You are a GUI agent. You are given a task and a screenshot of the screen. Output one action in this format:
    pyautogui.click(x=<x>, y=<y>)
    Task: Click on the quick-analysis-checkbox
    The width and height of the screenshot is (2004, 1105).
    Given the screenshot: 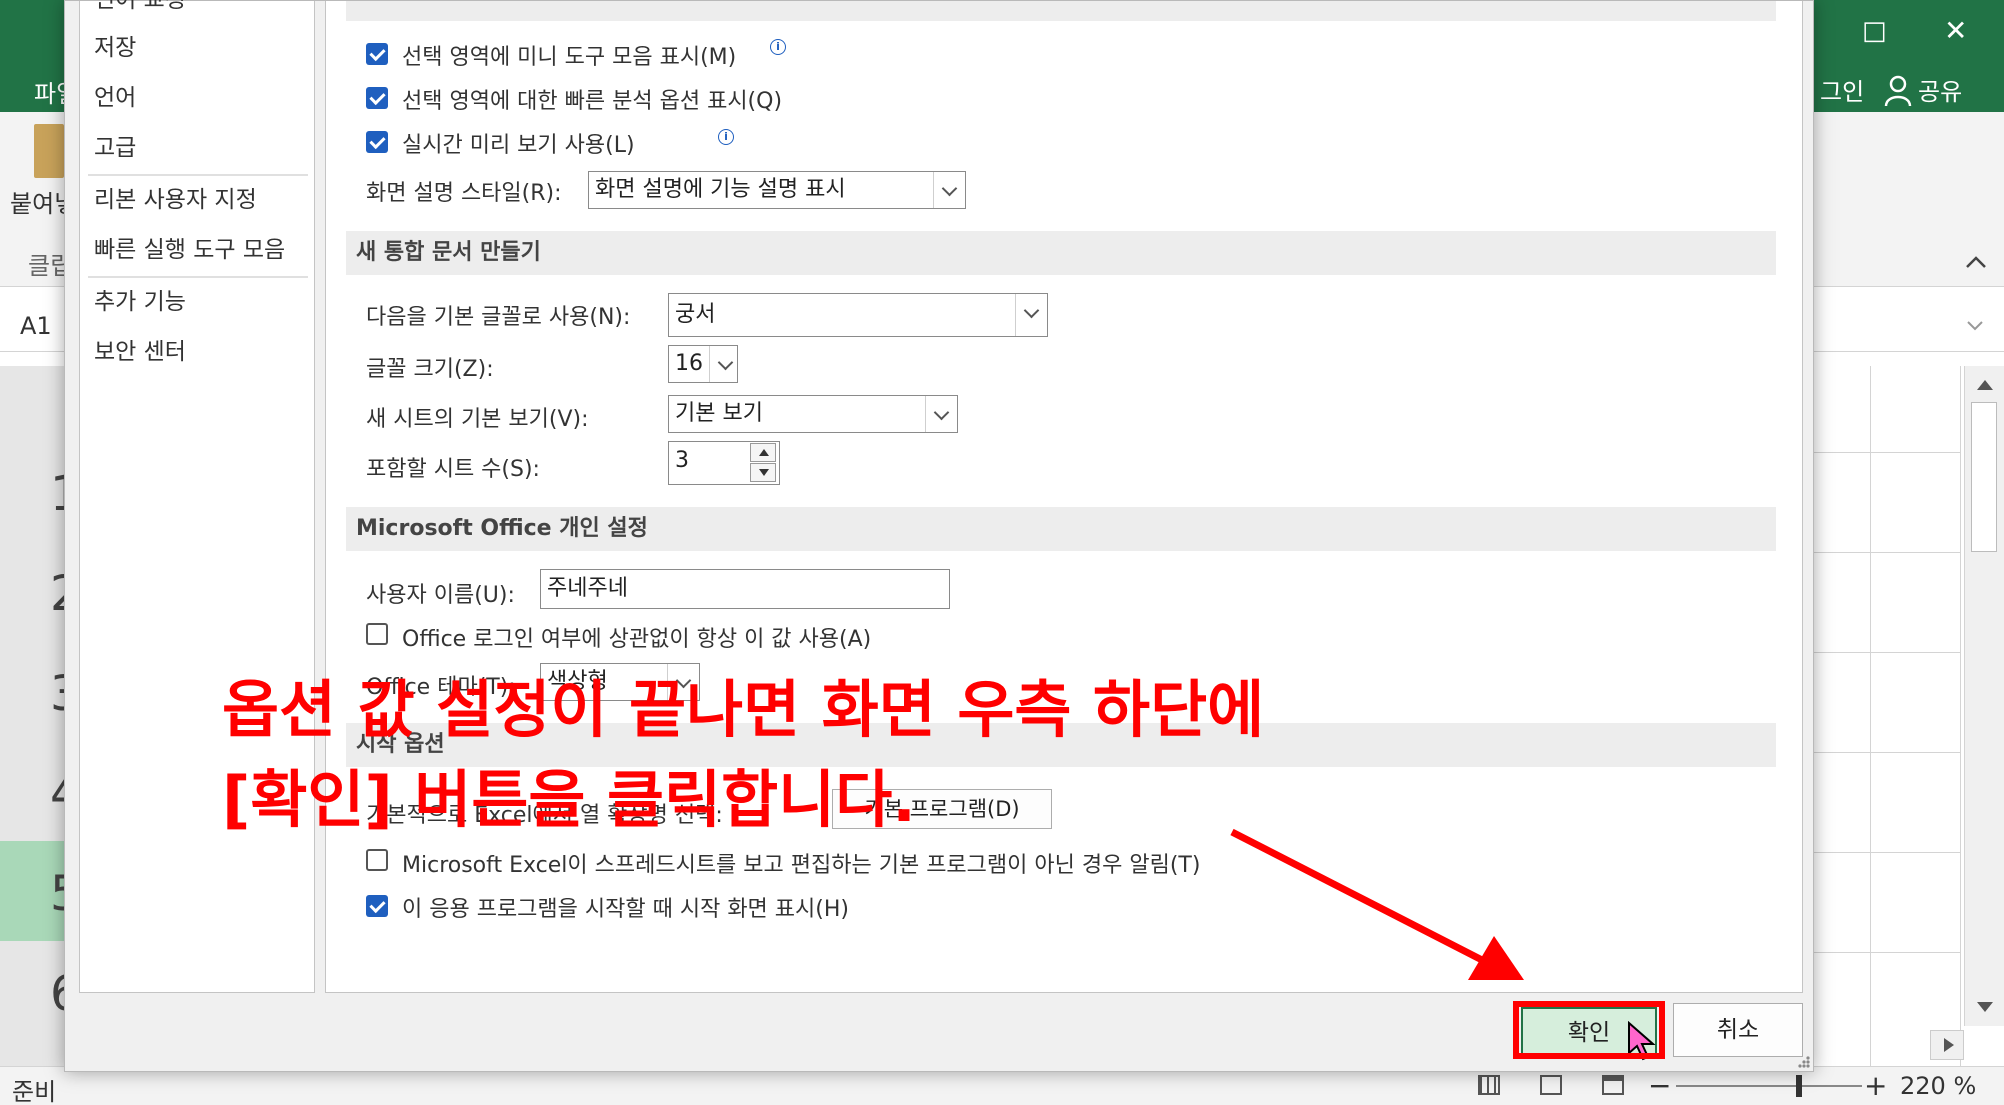 What is the action you would take?
    pyautogui.click(x=377, y=98)
    